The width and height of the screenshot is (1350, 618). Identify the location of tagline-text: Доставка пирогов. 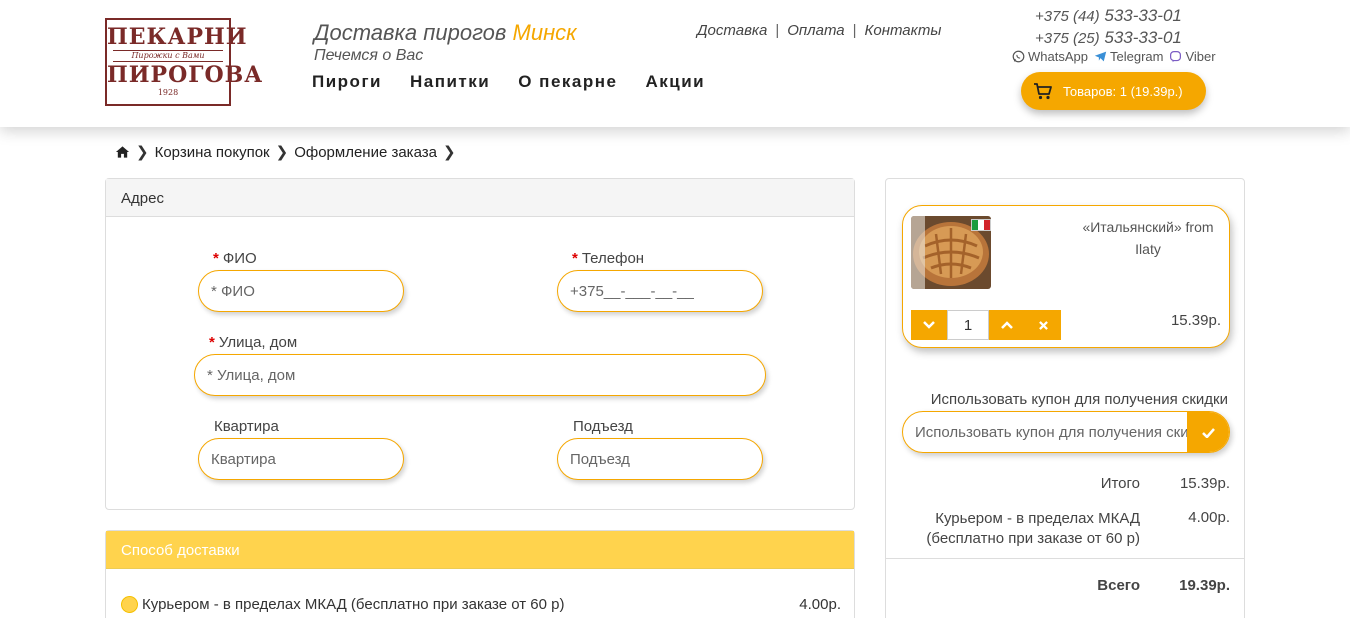
(413, 32).